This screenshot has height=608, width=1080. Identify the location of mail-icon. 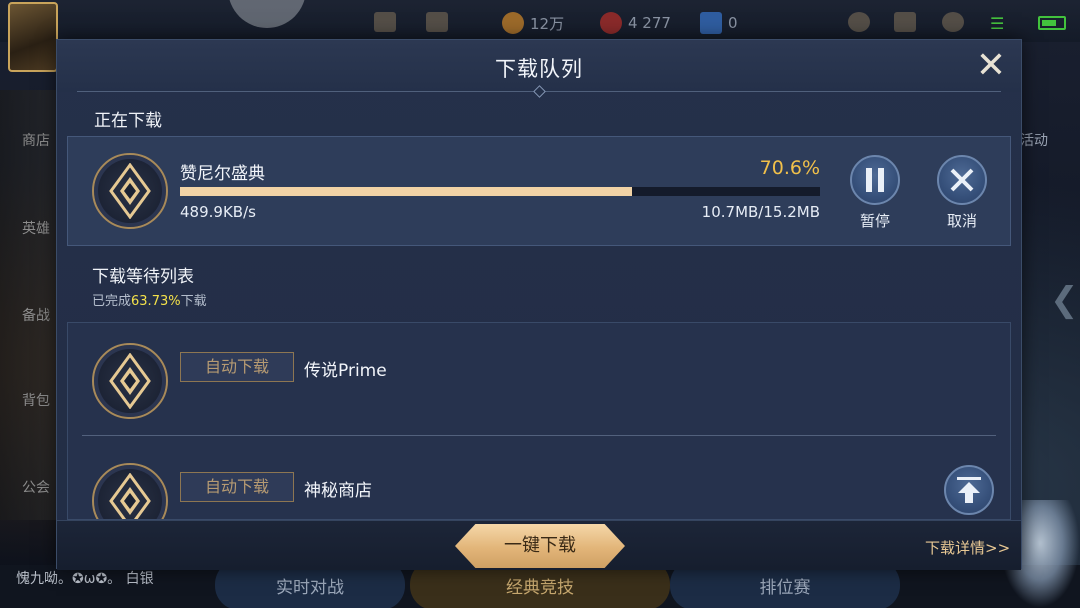
(905, 22).